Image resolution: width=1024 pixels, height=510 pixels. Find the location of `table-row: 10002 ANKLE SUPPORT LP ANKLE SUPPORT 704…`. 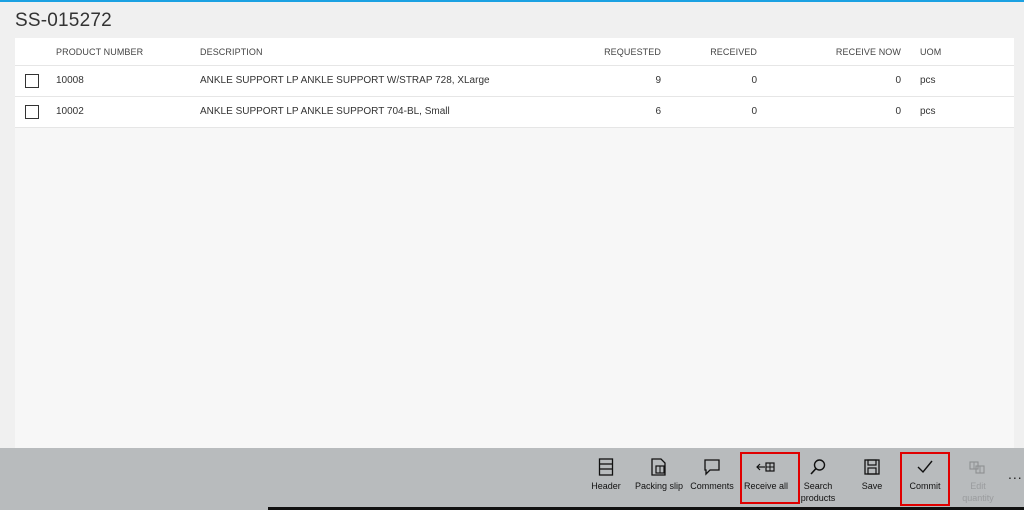

table-row: 10002 ANKLE SUPPORT LP ANKLE SUPPORT 704… is located at coordinates (514, 112).